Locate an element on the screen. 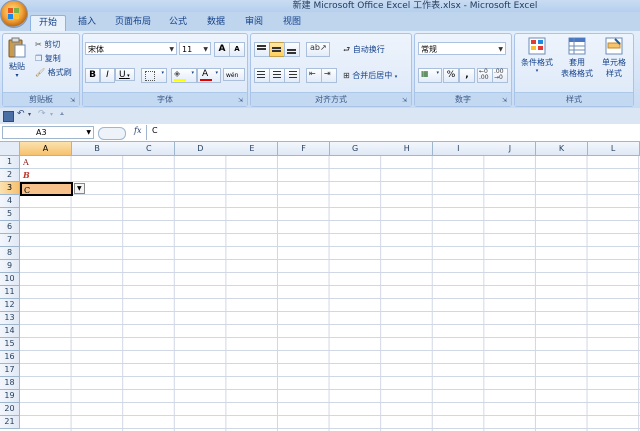  font-size-select: 11 ▼ is located at coordinates (195, 48).